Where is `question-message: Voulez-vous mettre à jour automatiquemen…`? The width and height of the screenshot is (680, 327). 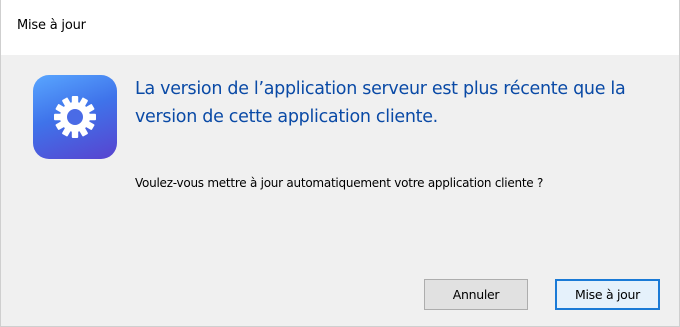 question-message: Voulez-vous mettre à jour automatiquemen… is located at coordinates (339, 183).